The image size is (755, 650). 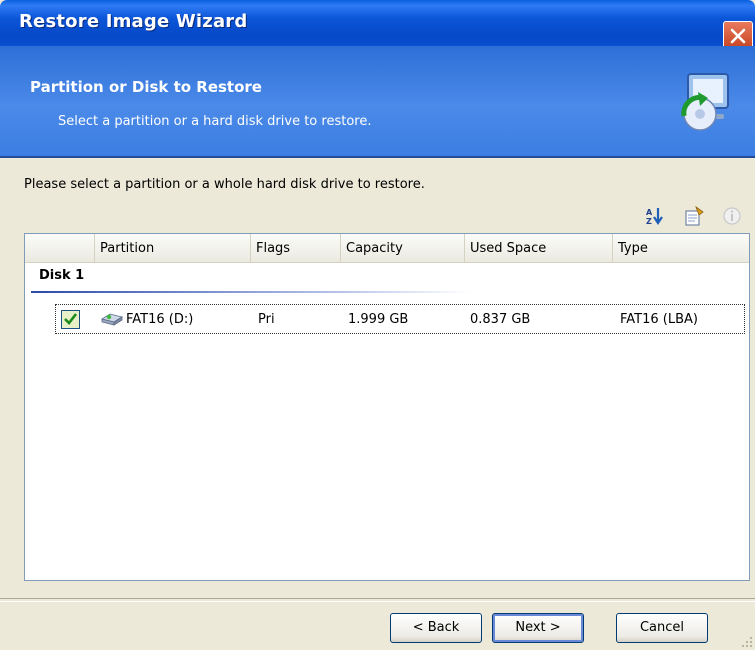 What do you see at coordinates (680, 248) in the screenshot?
I see `column-type: Type` at bounding box center [680, 248].